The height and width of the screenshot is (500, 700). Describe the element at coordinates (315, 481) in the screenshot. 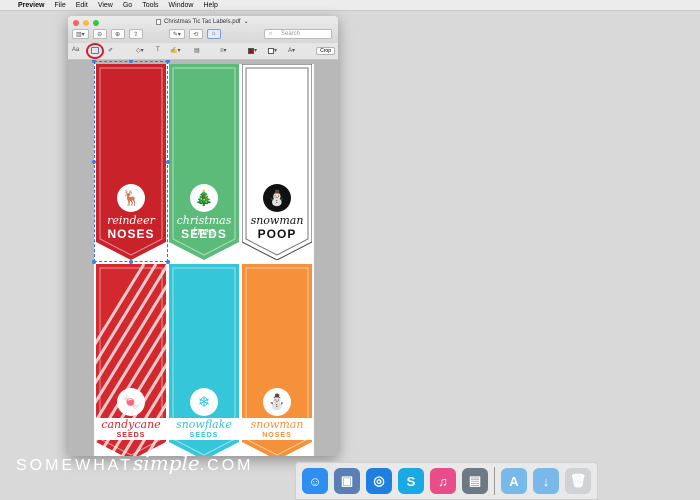

I see `finder-icon: ☺` at that location.